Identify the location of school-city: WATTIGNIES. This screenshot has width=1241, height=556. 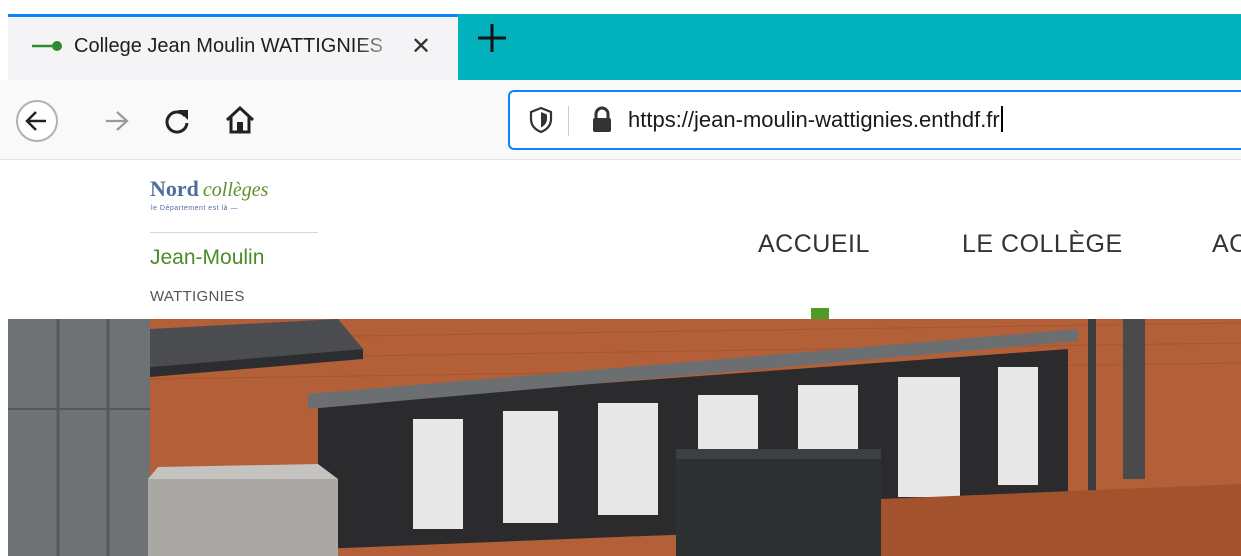
(197, 296).